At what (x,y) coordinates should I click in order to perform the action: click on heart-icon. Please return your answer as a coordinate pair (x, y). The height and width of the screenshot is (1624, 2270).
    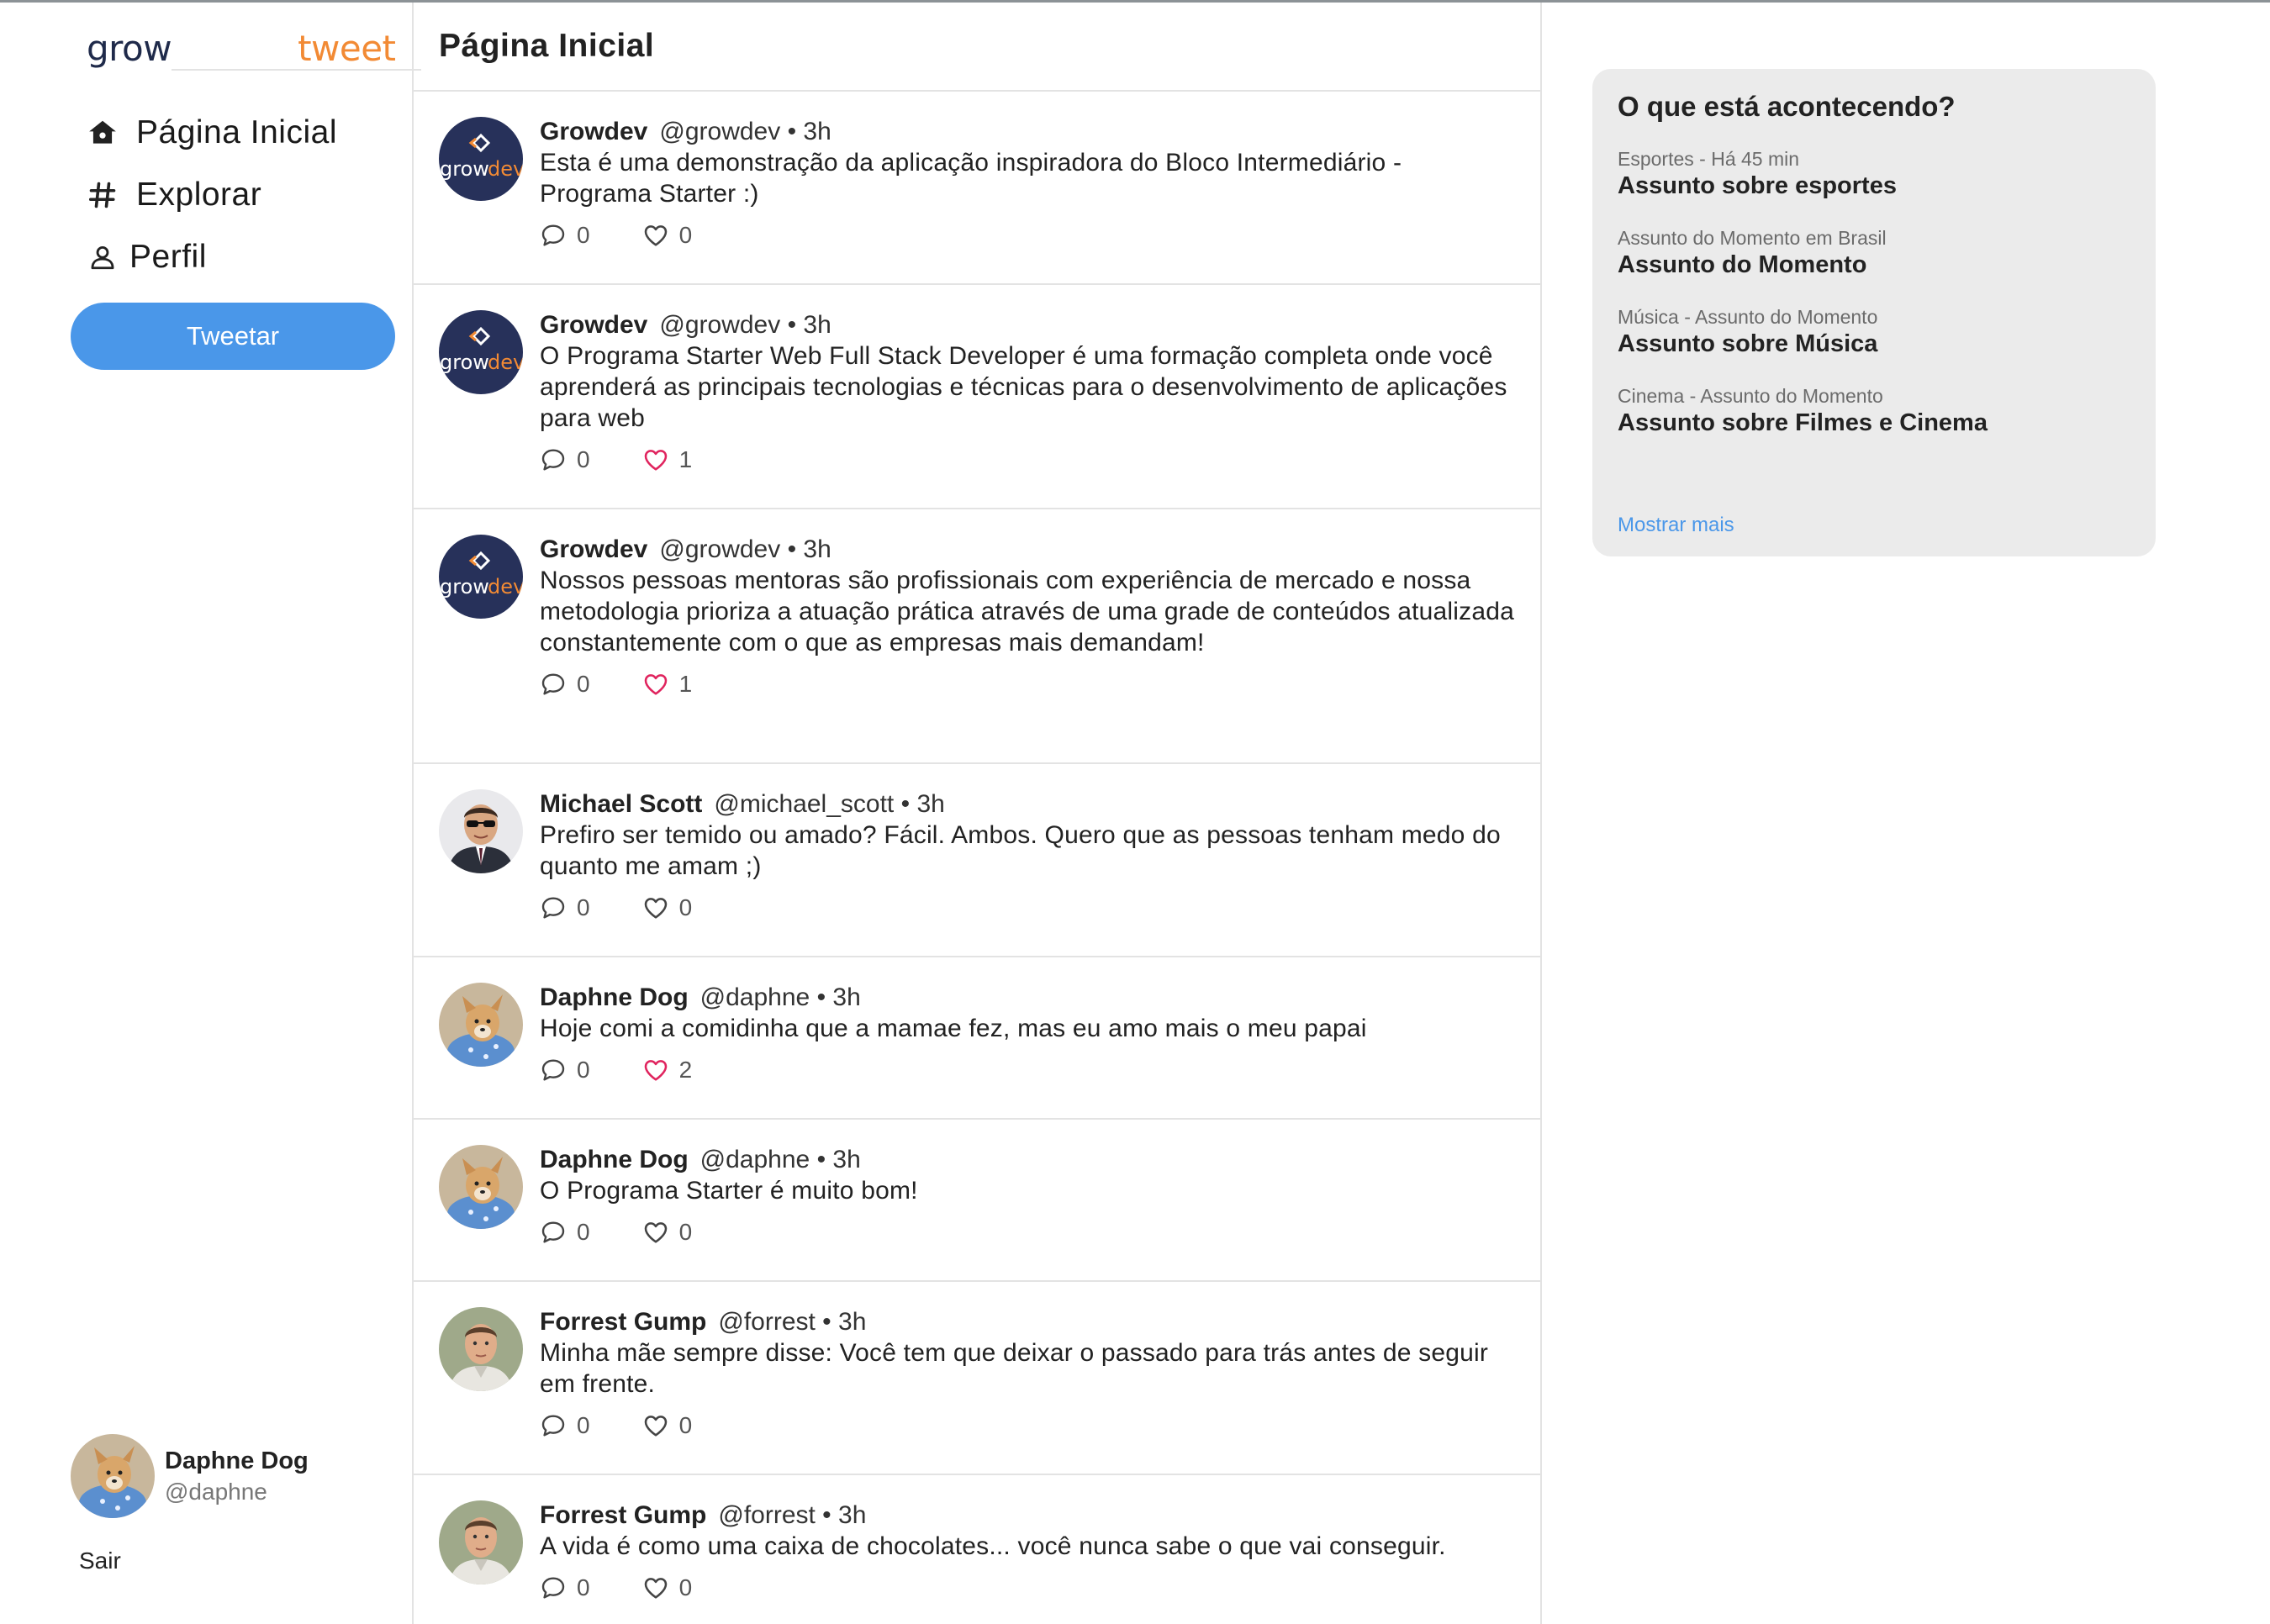
    Looking at the image, I should click on (660, 1070).